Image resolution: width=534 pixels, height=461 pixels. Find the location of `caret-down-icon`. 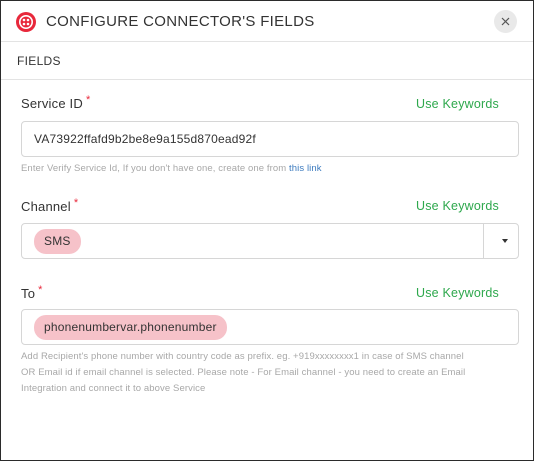

caret-down-icon is located at coordinates (505, 241).